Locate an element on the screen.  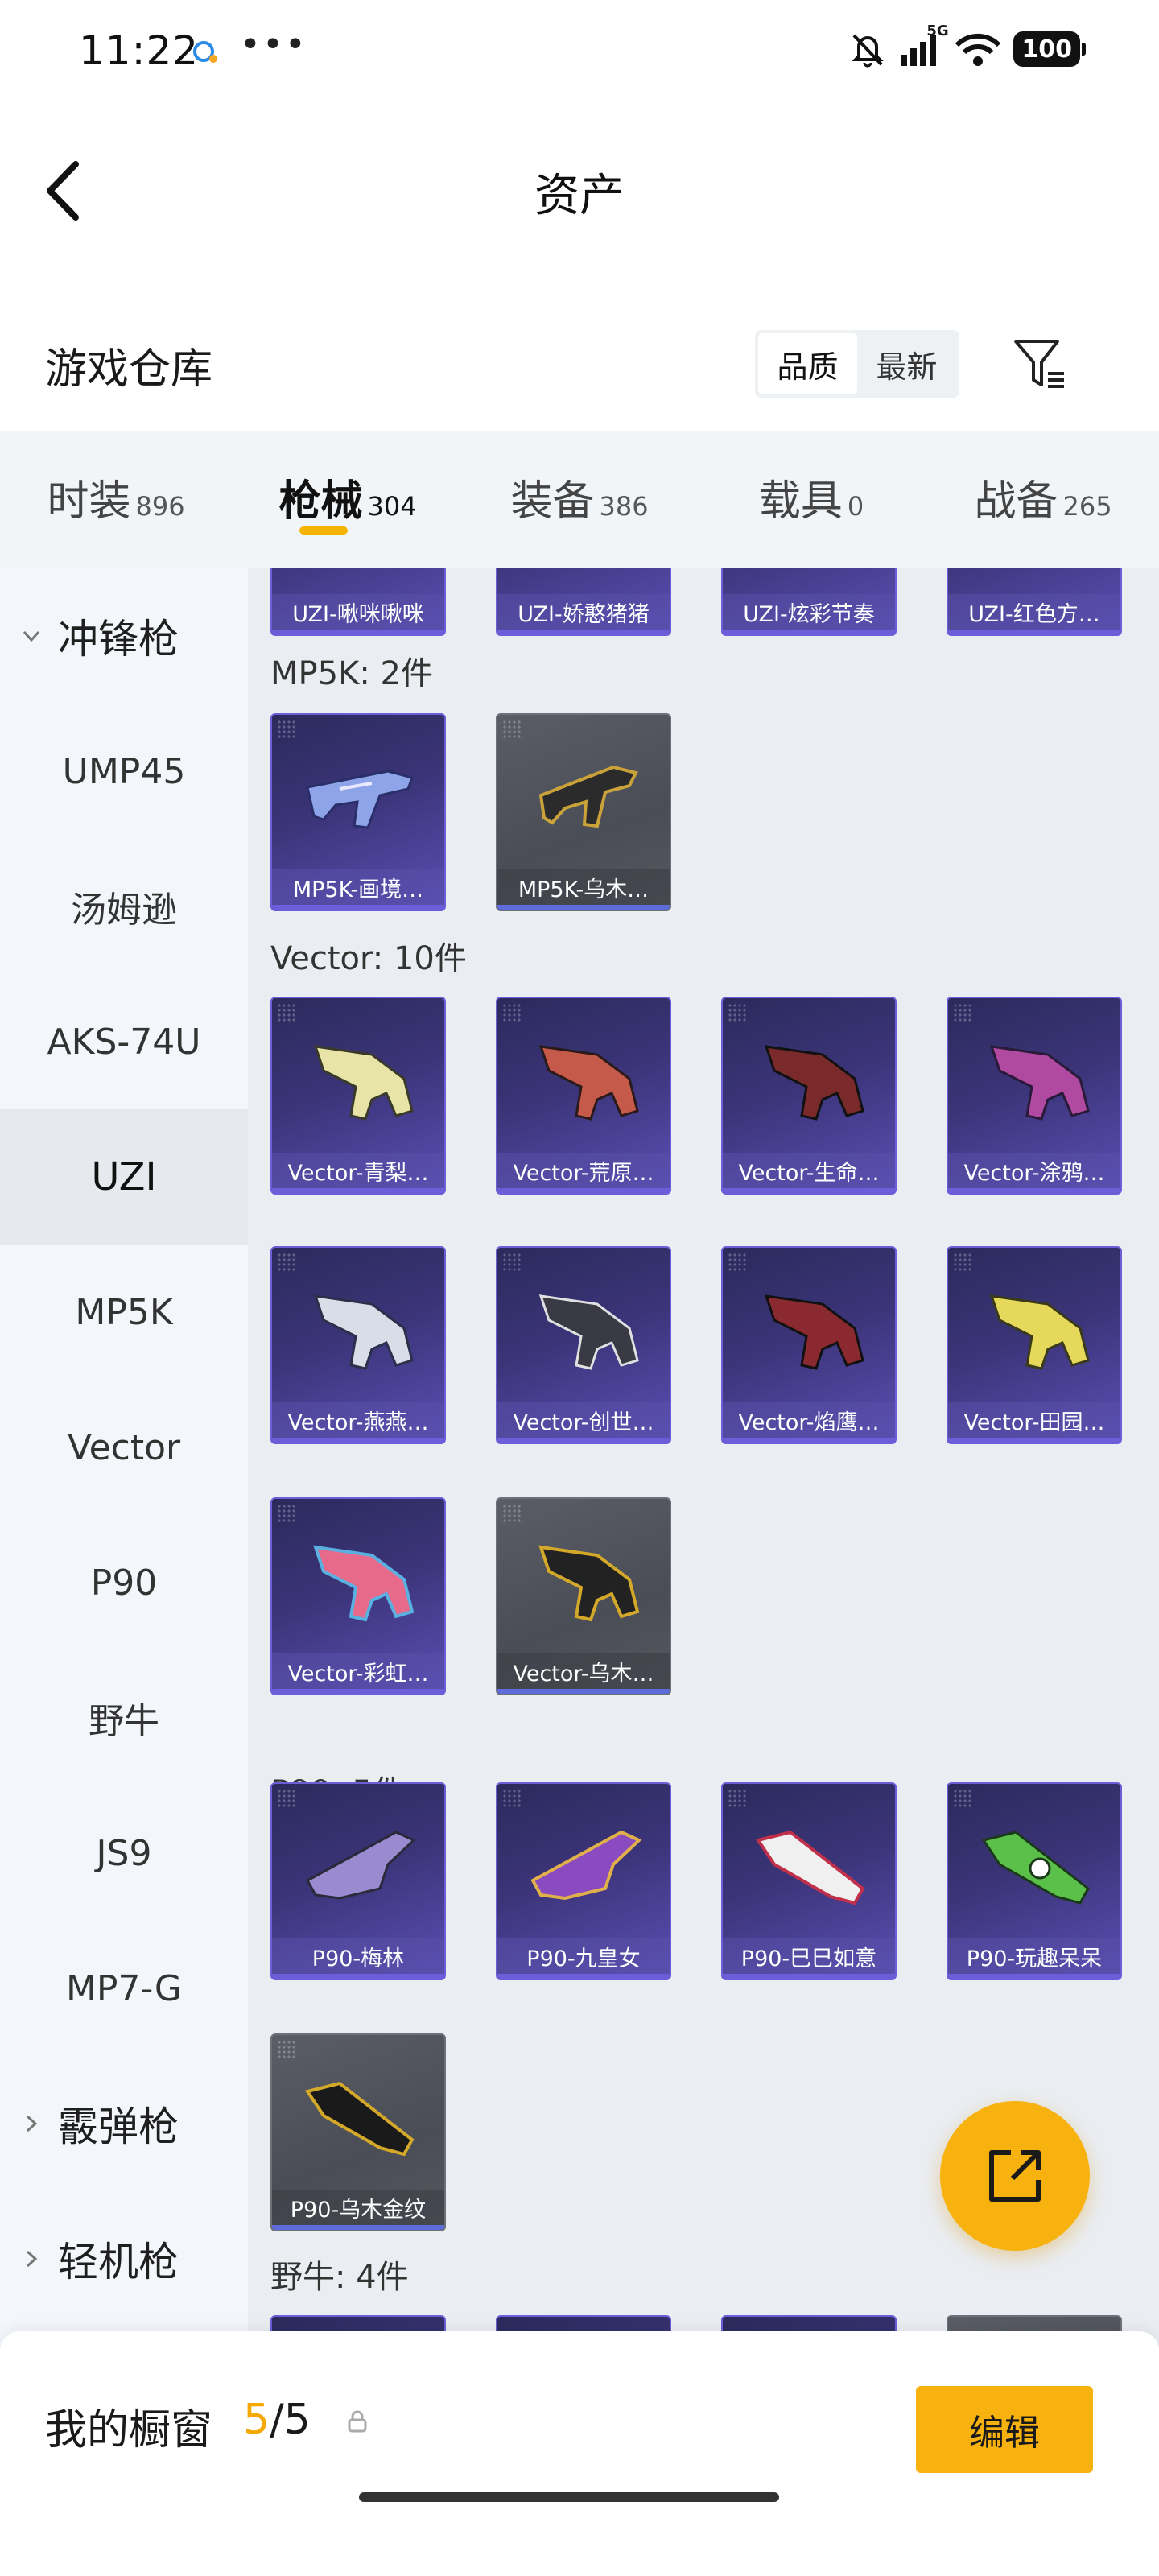
sidebar-item-vector: Vector is located at coordinates (124, 1447).